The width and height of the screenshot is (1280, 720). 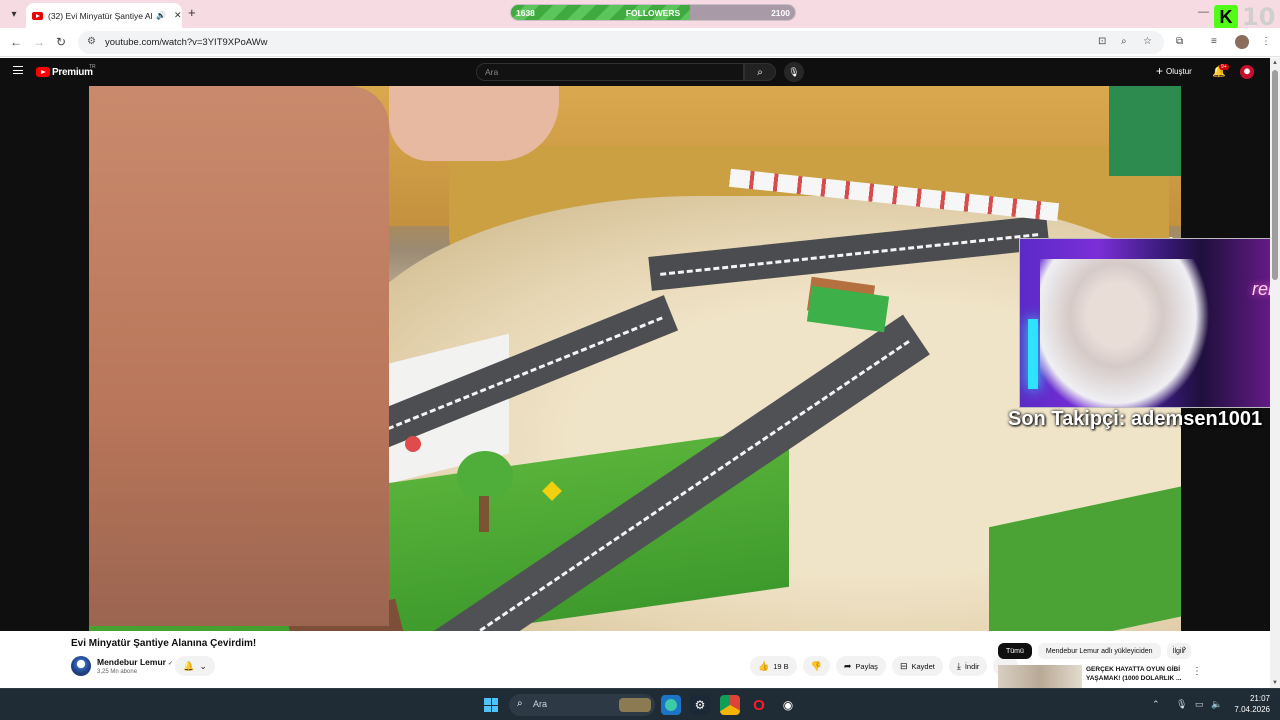 What do you see at coordinates (1275, 63) in the screenshot?
I see `scroll-up-icon: ▲` at bounding box center [1275, 63].